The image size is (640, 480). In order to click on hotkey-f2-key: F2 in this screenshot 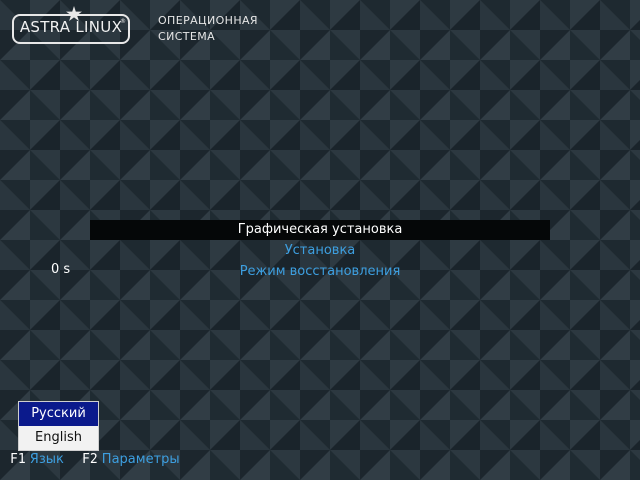, I will do `click(90, 459)`.